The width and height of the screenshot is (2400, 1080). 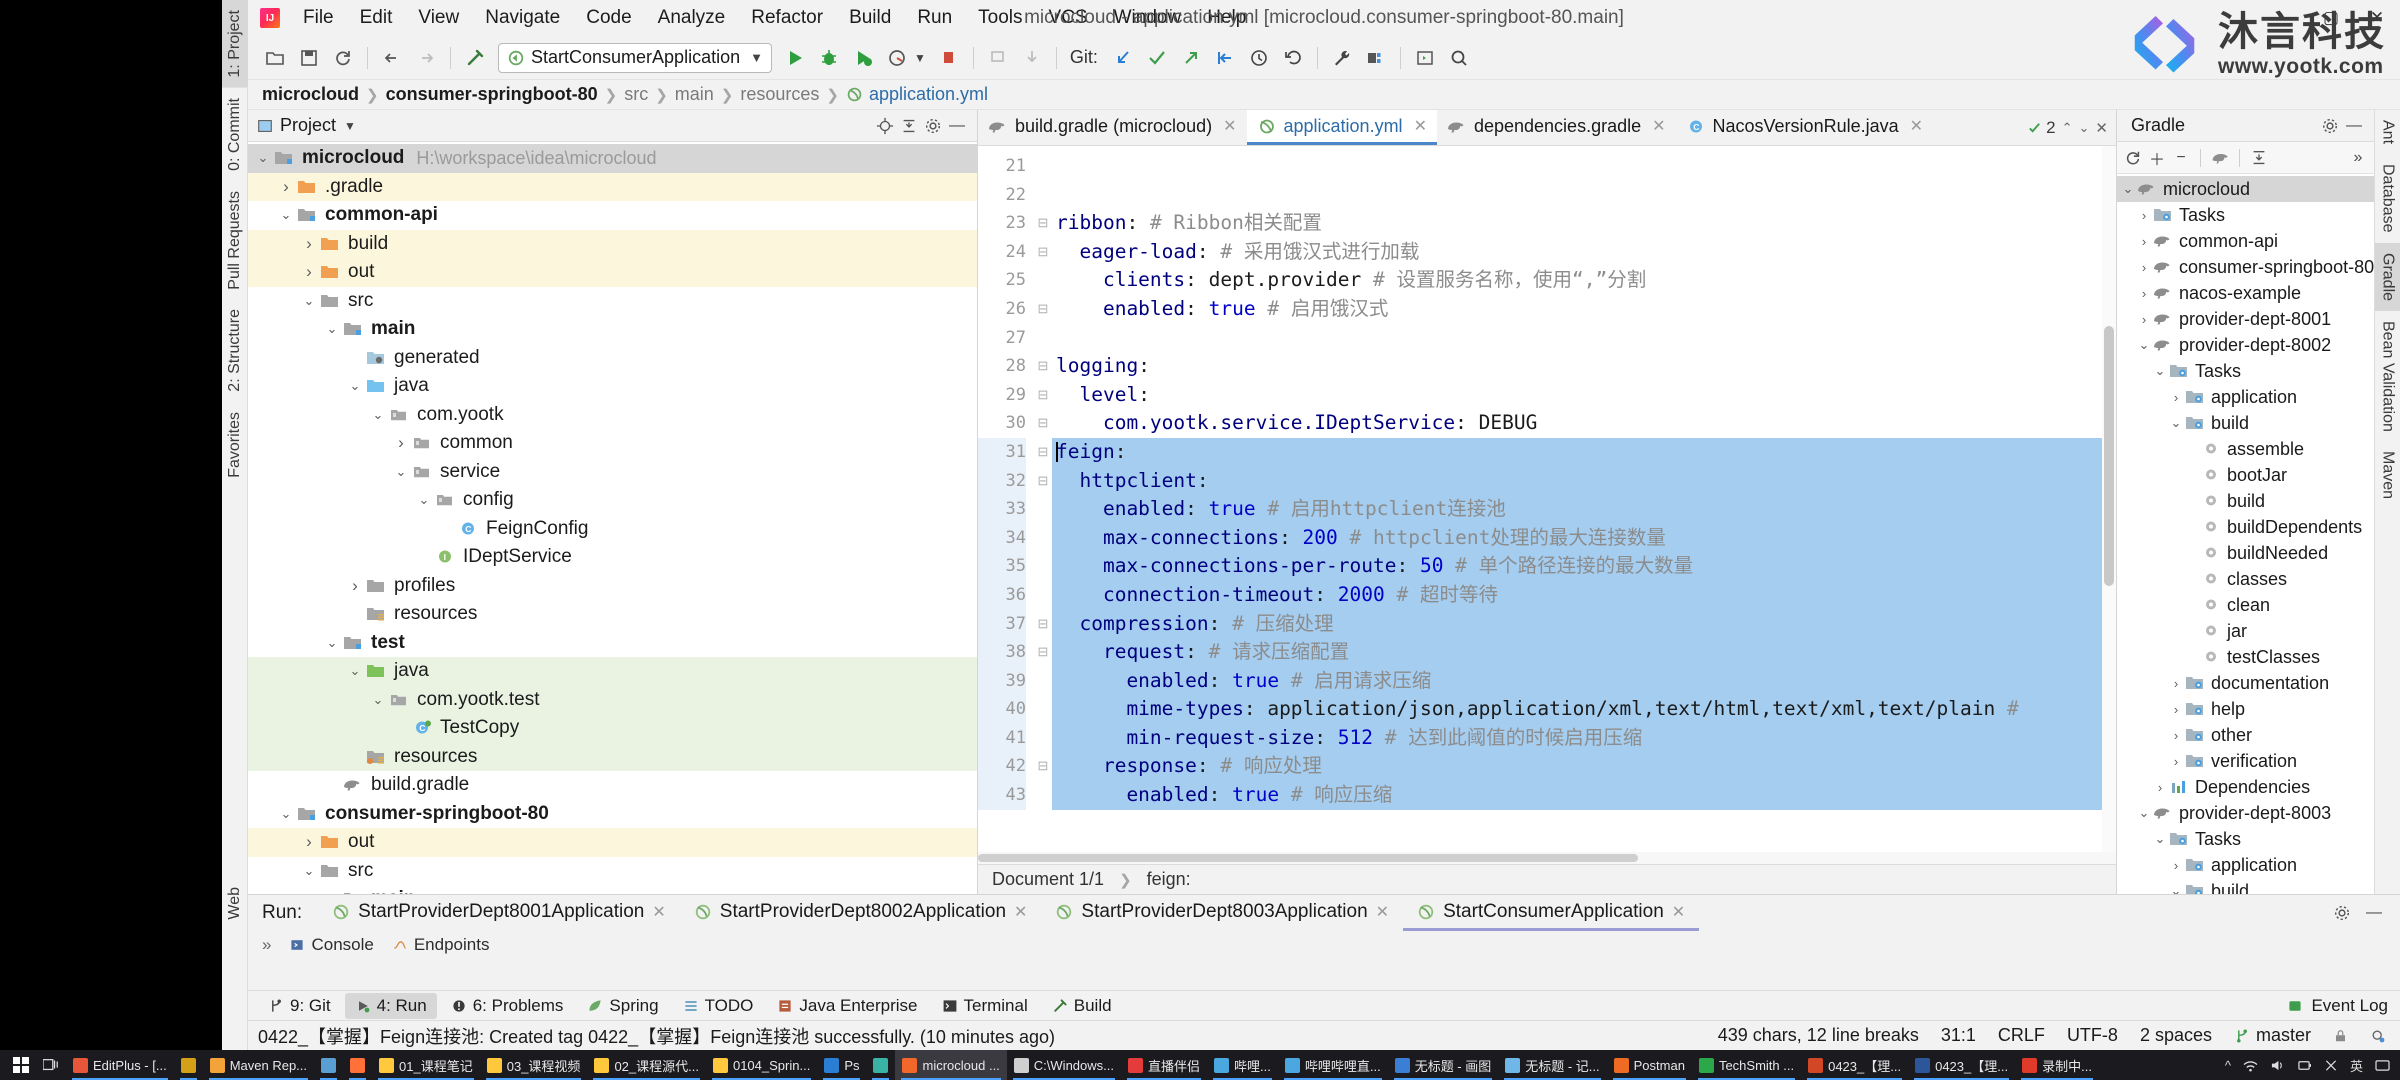 I want to click on project-tree-row: ⌄ consumer-springboot-80, so click(x=612, y=814).